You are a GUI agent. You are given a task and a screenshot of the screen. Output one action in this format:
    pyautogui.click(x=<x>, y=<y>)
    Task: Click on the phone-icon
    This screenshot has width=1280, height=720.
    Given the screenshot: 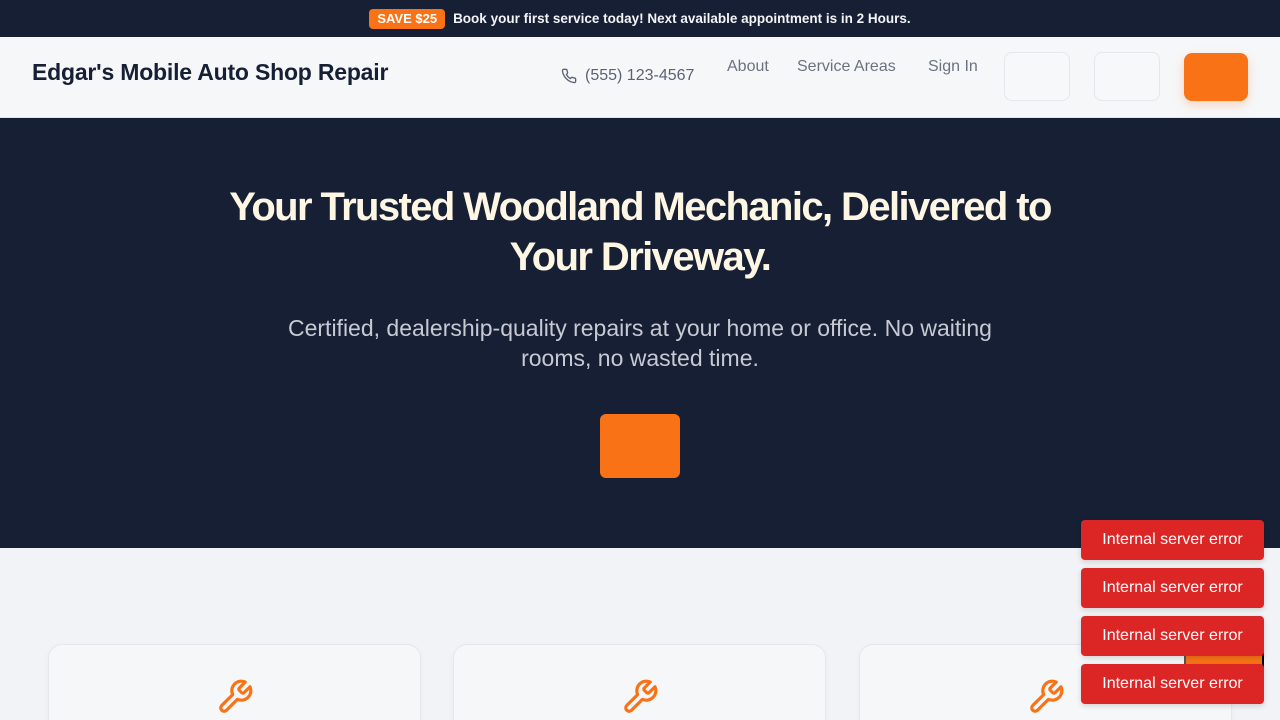 What is the action you would take?
    pyautogui.click(x=569, y=76)
    